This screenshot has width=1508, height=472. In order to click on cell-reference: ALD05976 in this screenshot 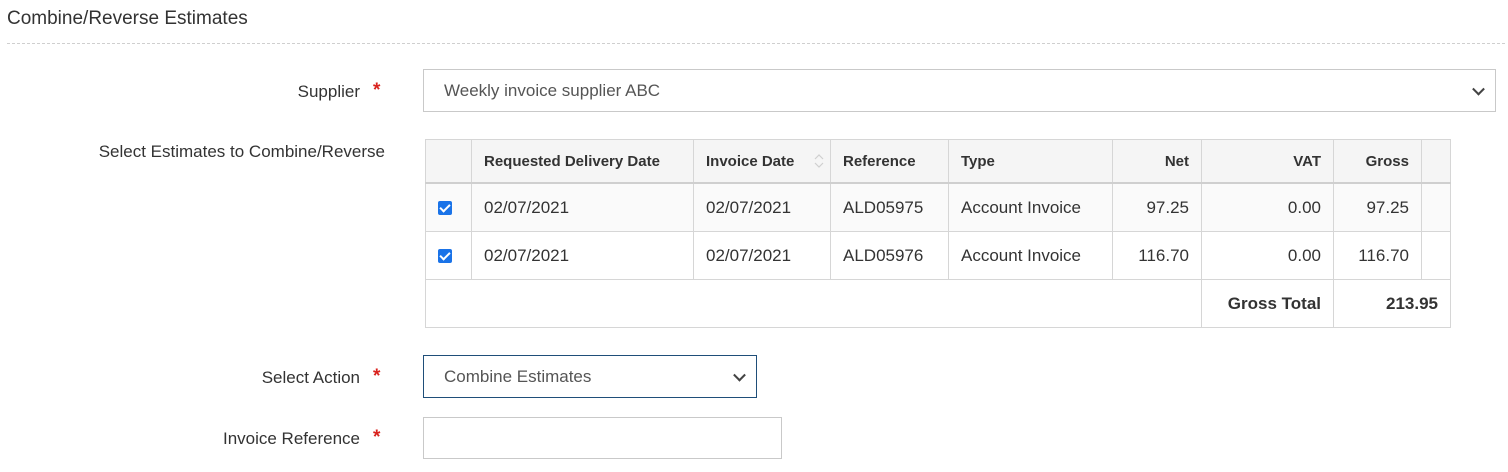, I will do `click(889, 255)`.